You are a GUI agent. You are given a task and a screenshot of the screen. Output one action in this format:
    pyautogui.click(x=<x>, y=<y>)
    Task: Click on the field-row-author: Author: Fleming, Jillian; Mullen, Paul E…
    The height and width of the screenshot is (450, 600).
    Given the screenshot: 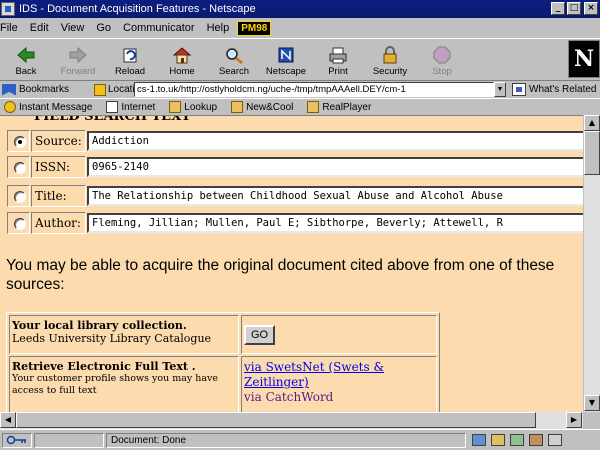 What is the action you would take?
    pyautogui.click(x=295, y=223)
    